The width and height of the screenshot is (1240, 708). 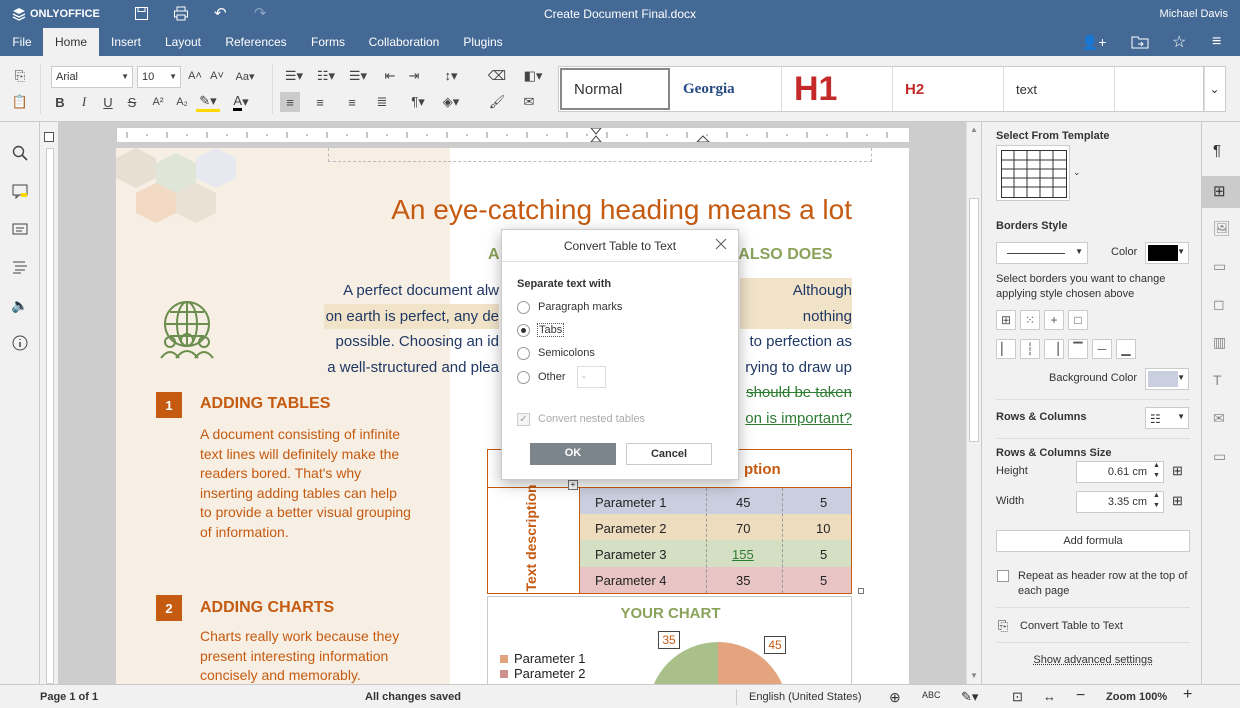 What do you see at coordinates (974, 320) in the screenshot?
I see `scroll-thumb` at bounding box center [974, 320].